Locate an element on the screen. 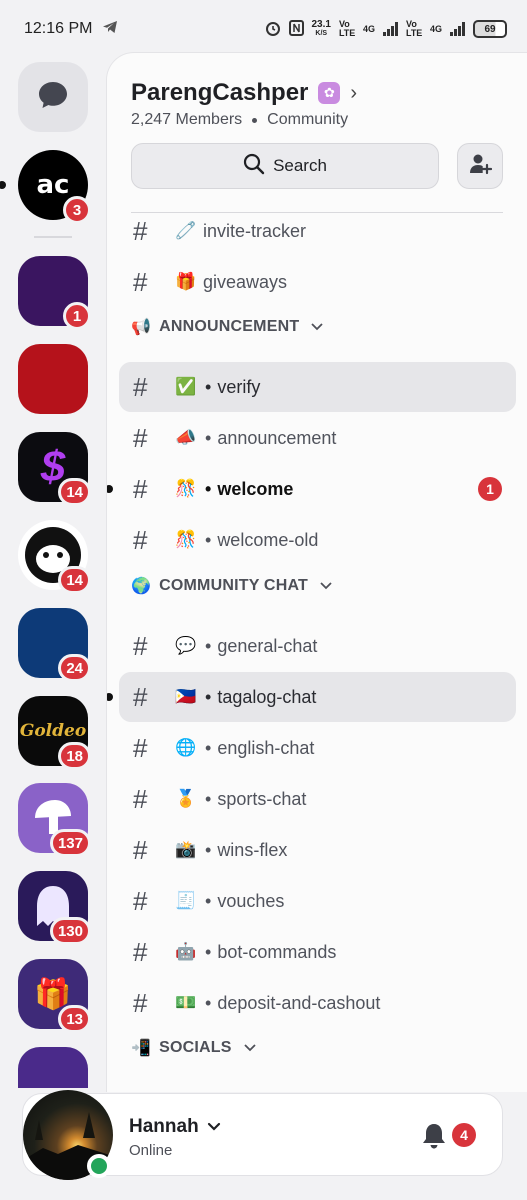 This screenshot has height=1200, width=527. rail-separator is located at coordinates (53, 237).